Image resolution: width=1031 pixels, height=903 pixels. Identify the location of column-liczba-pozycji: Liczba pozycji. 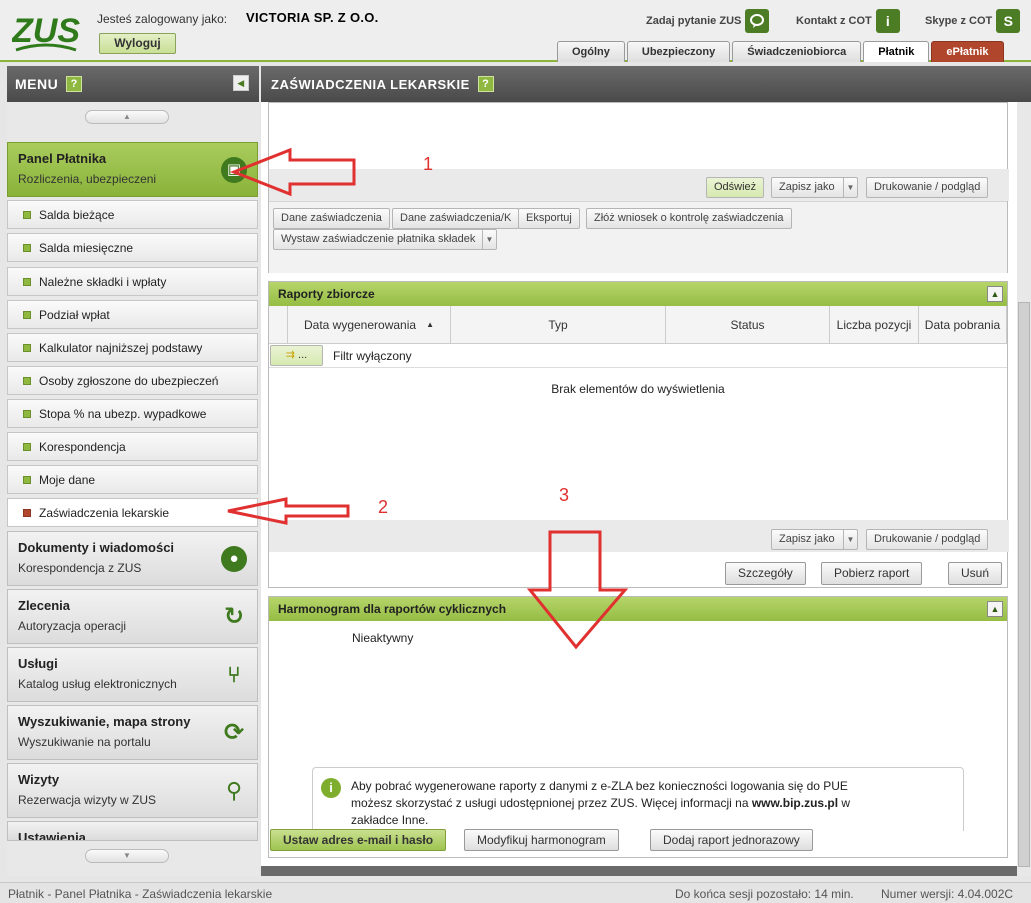
(874, 325).